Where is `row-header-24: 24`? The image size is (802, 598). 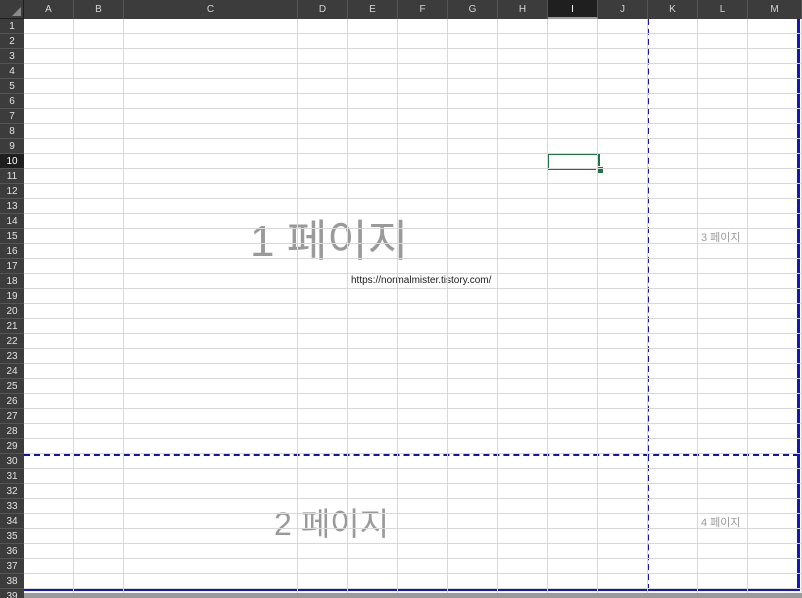
row-header-24: 24 is located at coordinates (12, 371).